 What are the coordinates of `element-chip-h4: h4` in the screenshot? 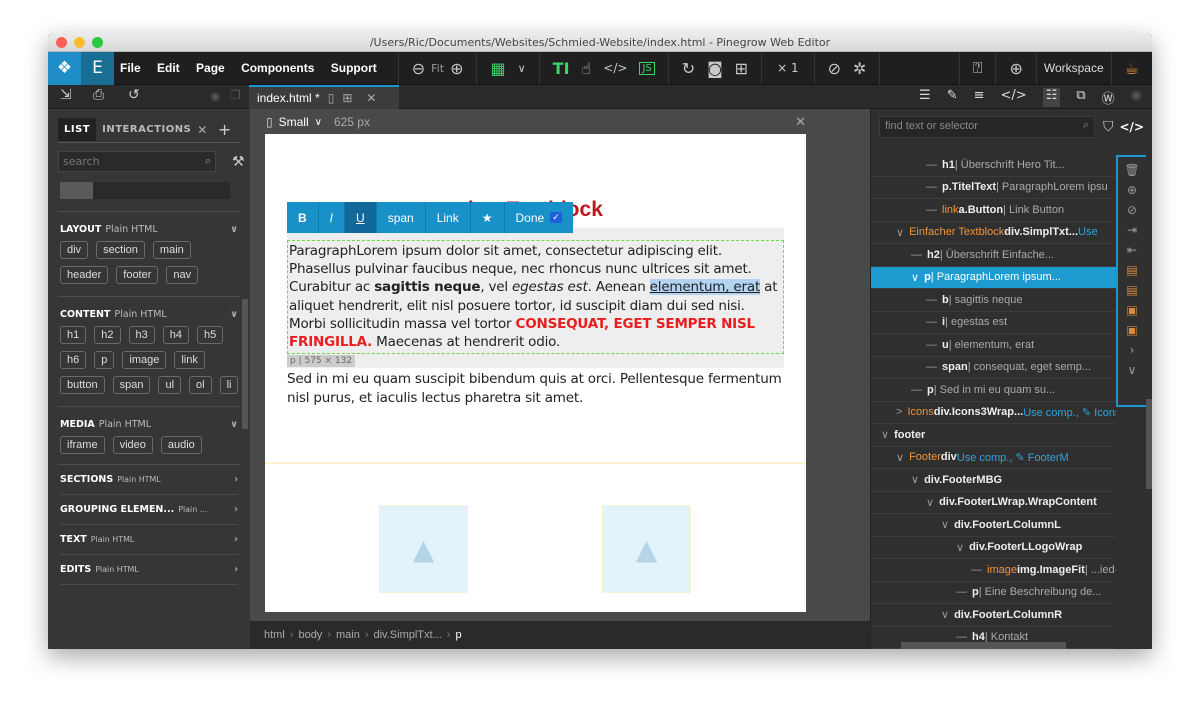 It's located at (175, 335).